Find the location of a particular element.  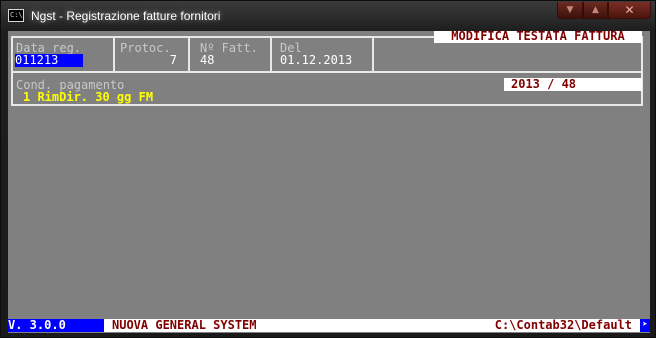

close-button: ✕ is located at coordinates (629, 10).